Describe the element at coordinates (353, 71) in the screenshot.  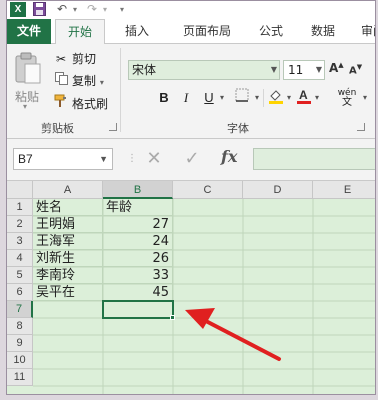
I see `shrink-font-icon: A` at that location.